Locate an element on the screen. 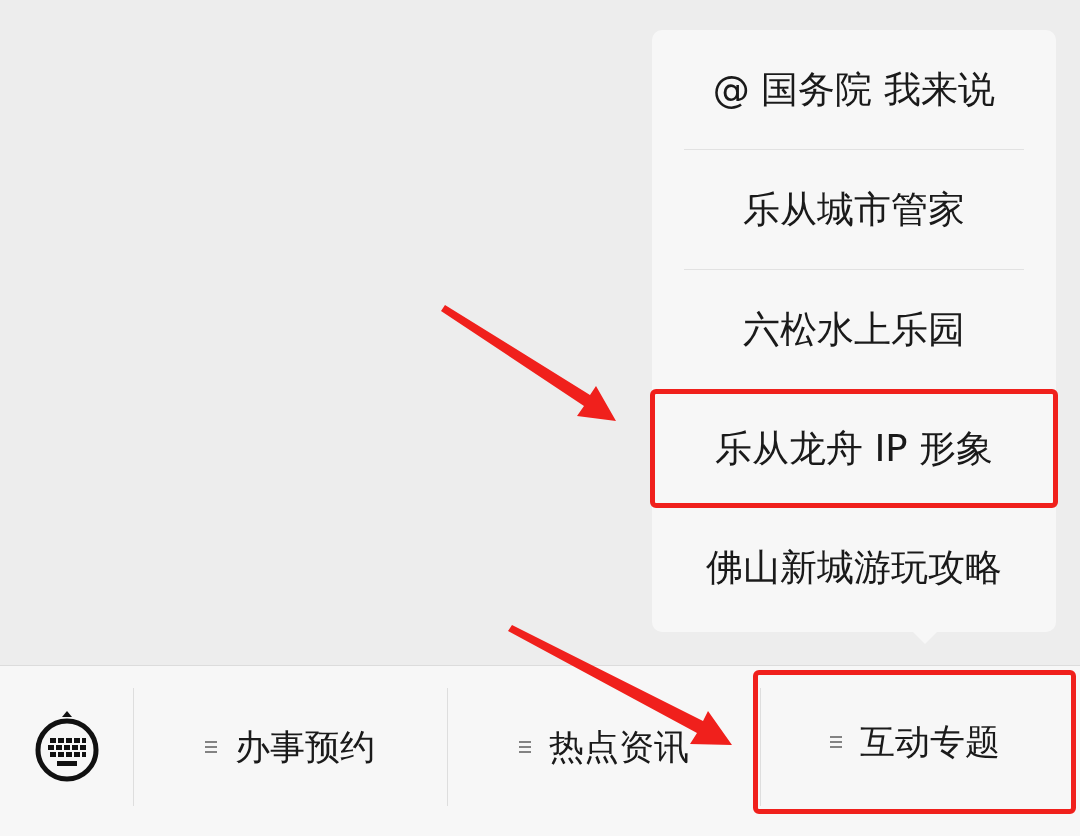 This screenshot has height=836, width=1080. tab-label: 互动专题 is located at coordinates (929, 742).